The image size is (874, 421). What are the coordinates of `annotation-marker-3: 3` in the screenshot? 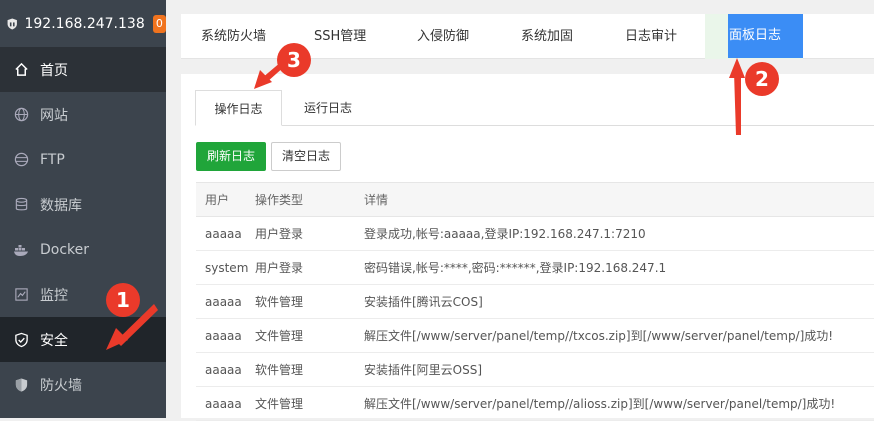 It's located at (294, 60).